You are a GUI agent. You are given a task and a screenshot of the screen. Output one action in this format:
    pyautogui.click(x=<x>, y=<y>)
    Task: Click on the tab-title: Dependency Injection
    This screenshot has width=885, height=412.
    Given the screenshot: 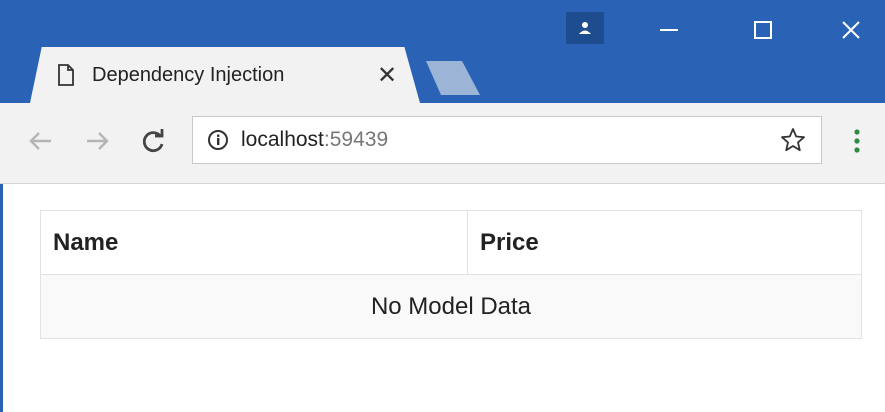 What is the action you would take?
    pyautogui.click(x=188, y=74)
    